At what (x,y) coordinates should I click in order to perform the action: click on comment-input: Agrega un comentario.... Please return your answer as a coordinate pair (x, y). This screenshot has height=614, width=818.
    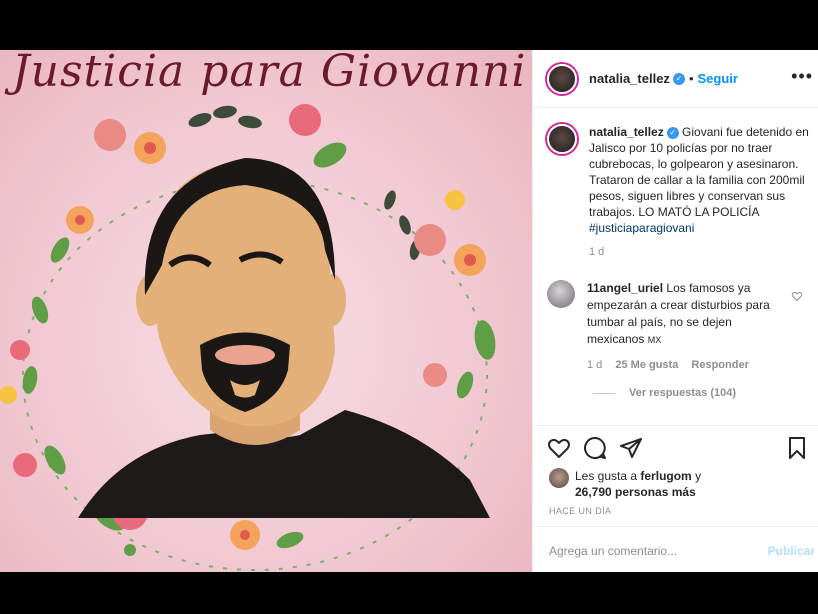
    Looking at the image, I should click on (613, 551).